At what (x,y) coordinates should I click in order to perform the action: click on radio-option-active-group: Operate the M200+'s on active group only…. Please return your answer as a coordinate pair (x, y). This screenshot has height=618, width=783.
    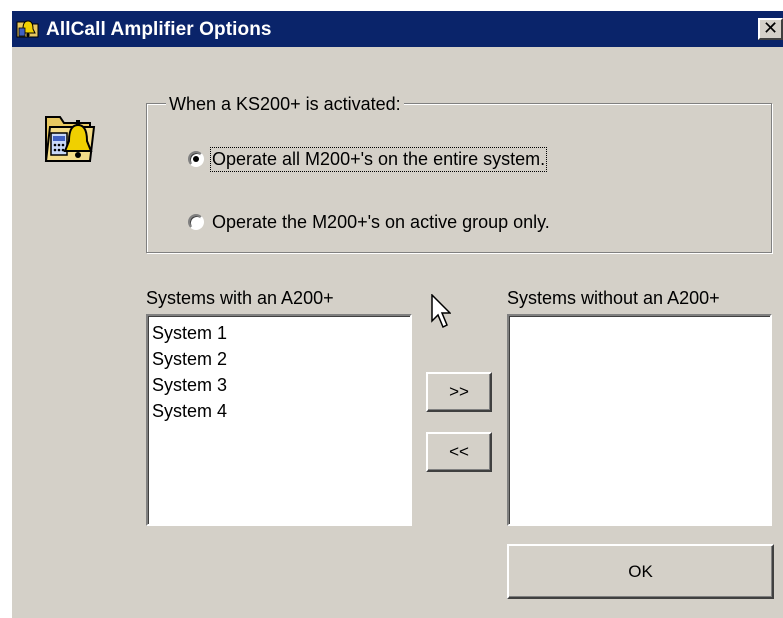
    Looking at the image, I should click on (369, 222).